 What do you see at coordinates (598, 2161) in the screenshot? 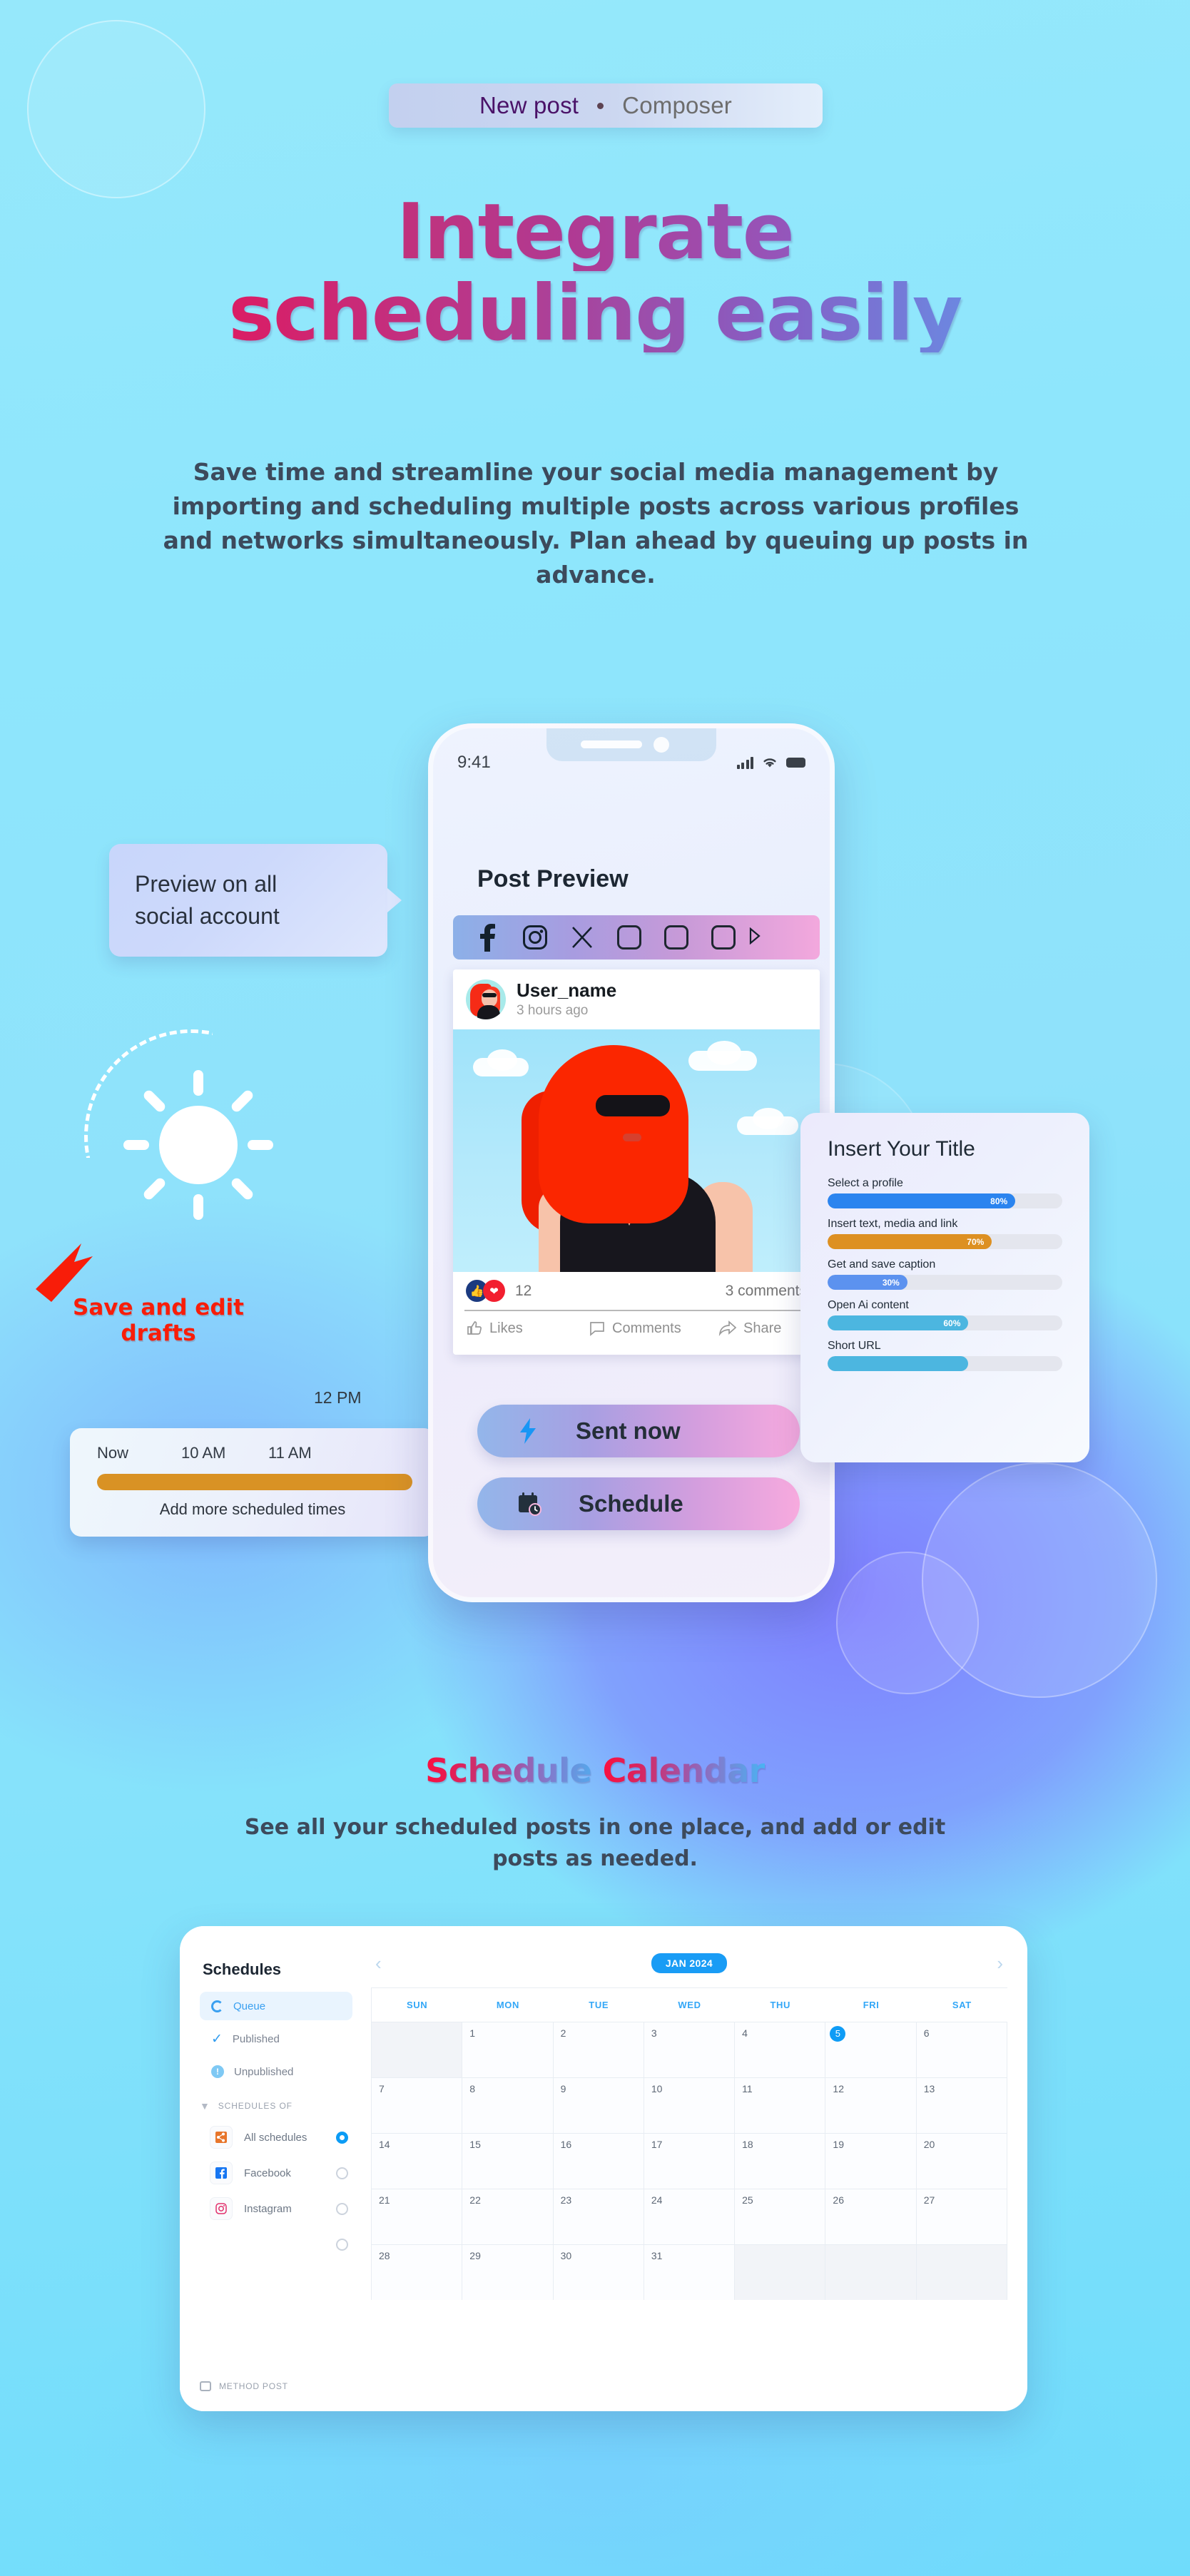
I see `calendar-cell-16: 16` at bounding box center [598, 2161].